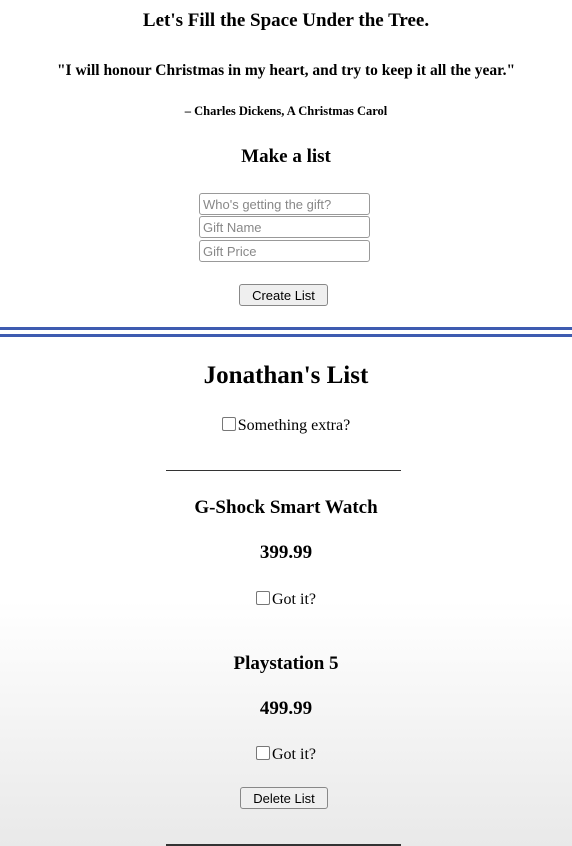 The height and width of the screenshot is (846, 572). What do you see at coordinates (286, 156) in the screenshot?
I see `form-heading: Make a list` at bounding box center [286, 156].